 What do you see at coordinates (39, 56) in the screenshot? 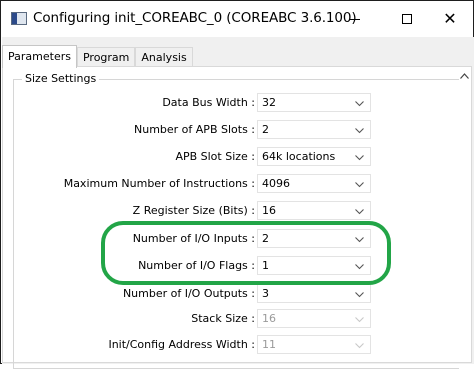
I see `tab-parameters: Parameters` at bounding box center [39, 56].